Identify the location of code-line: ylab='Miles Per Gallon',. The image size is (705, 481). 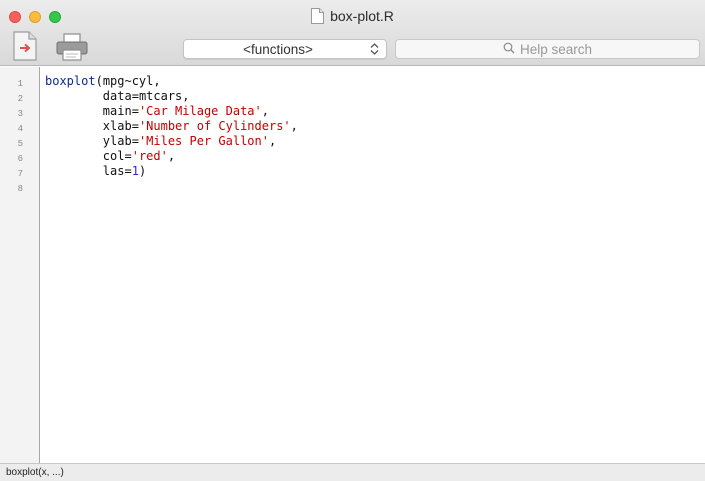
(171, 141).